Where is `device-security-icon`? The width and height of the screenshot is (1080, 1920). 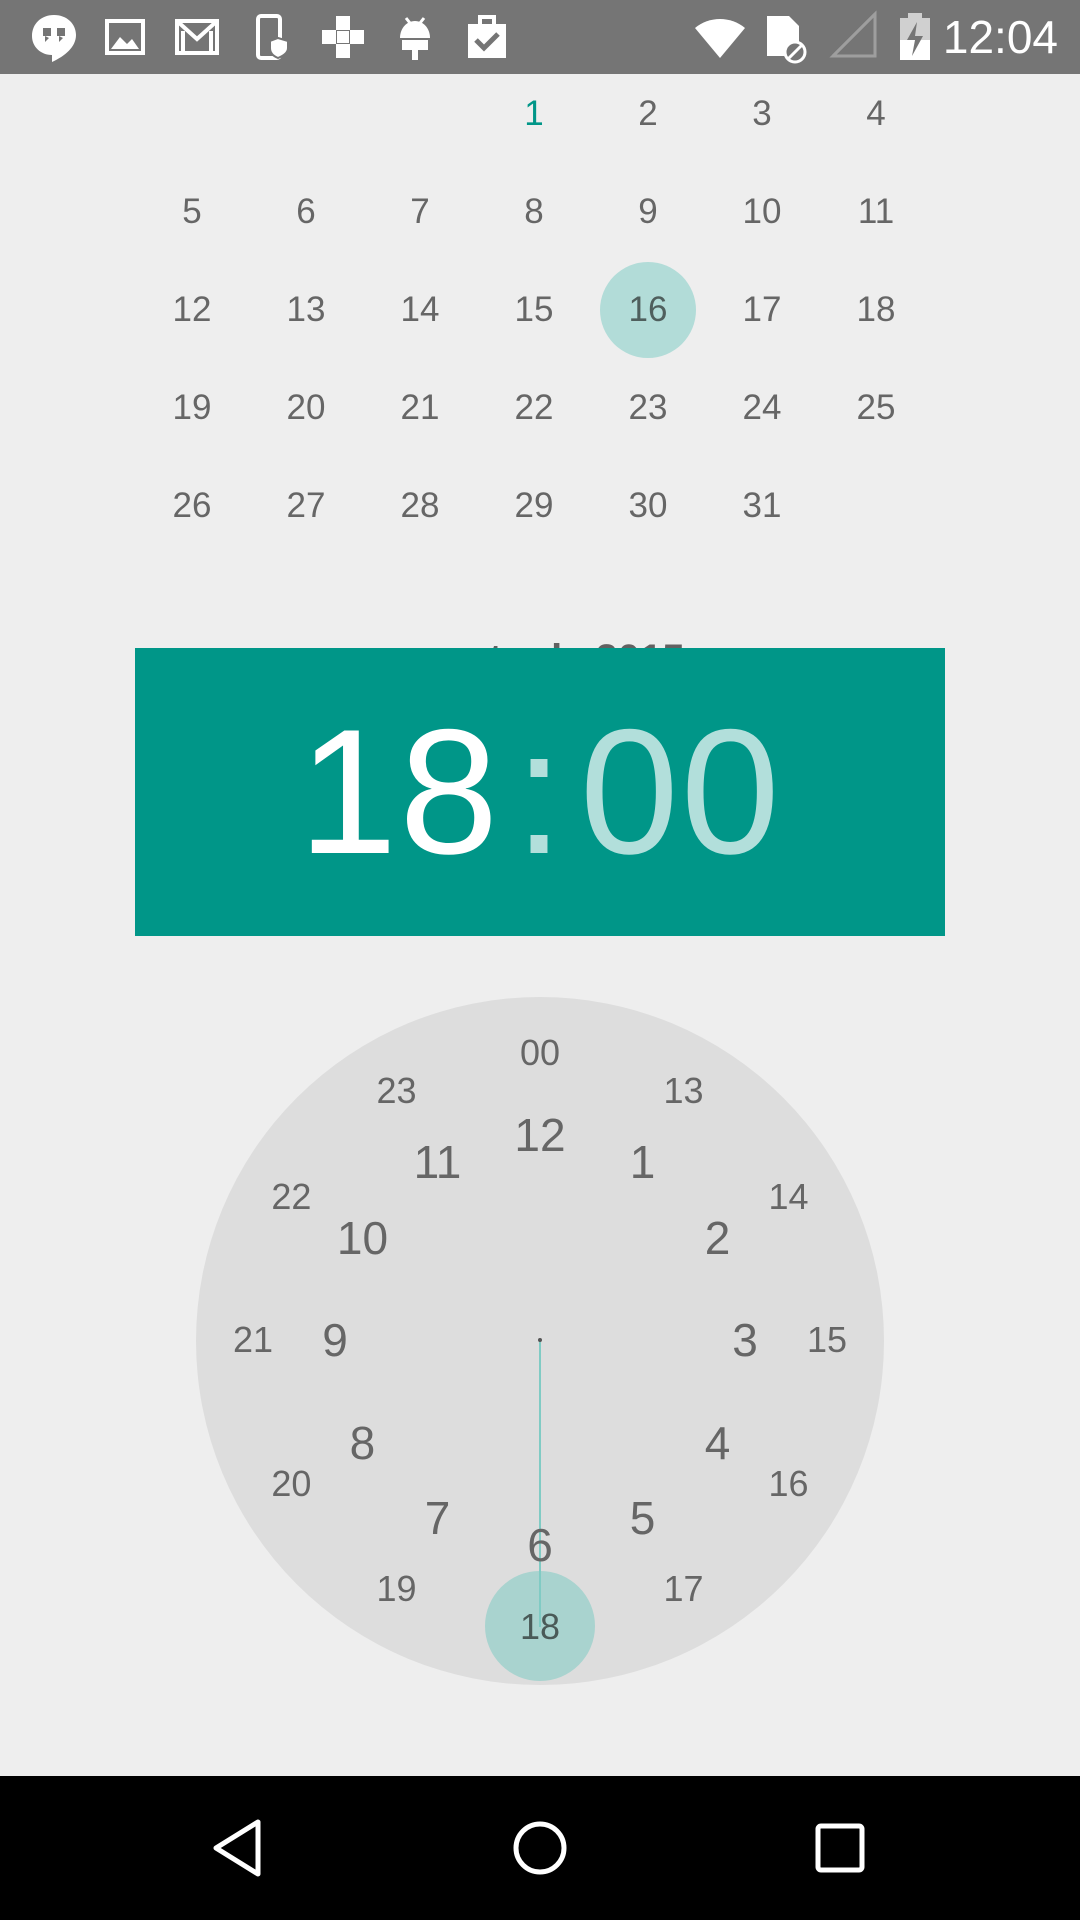 device-security-icon is located at coordinates (271, 37).